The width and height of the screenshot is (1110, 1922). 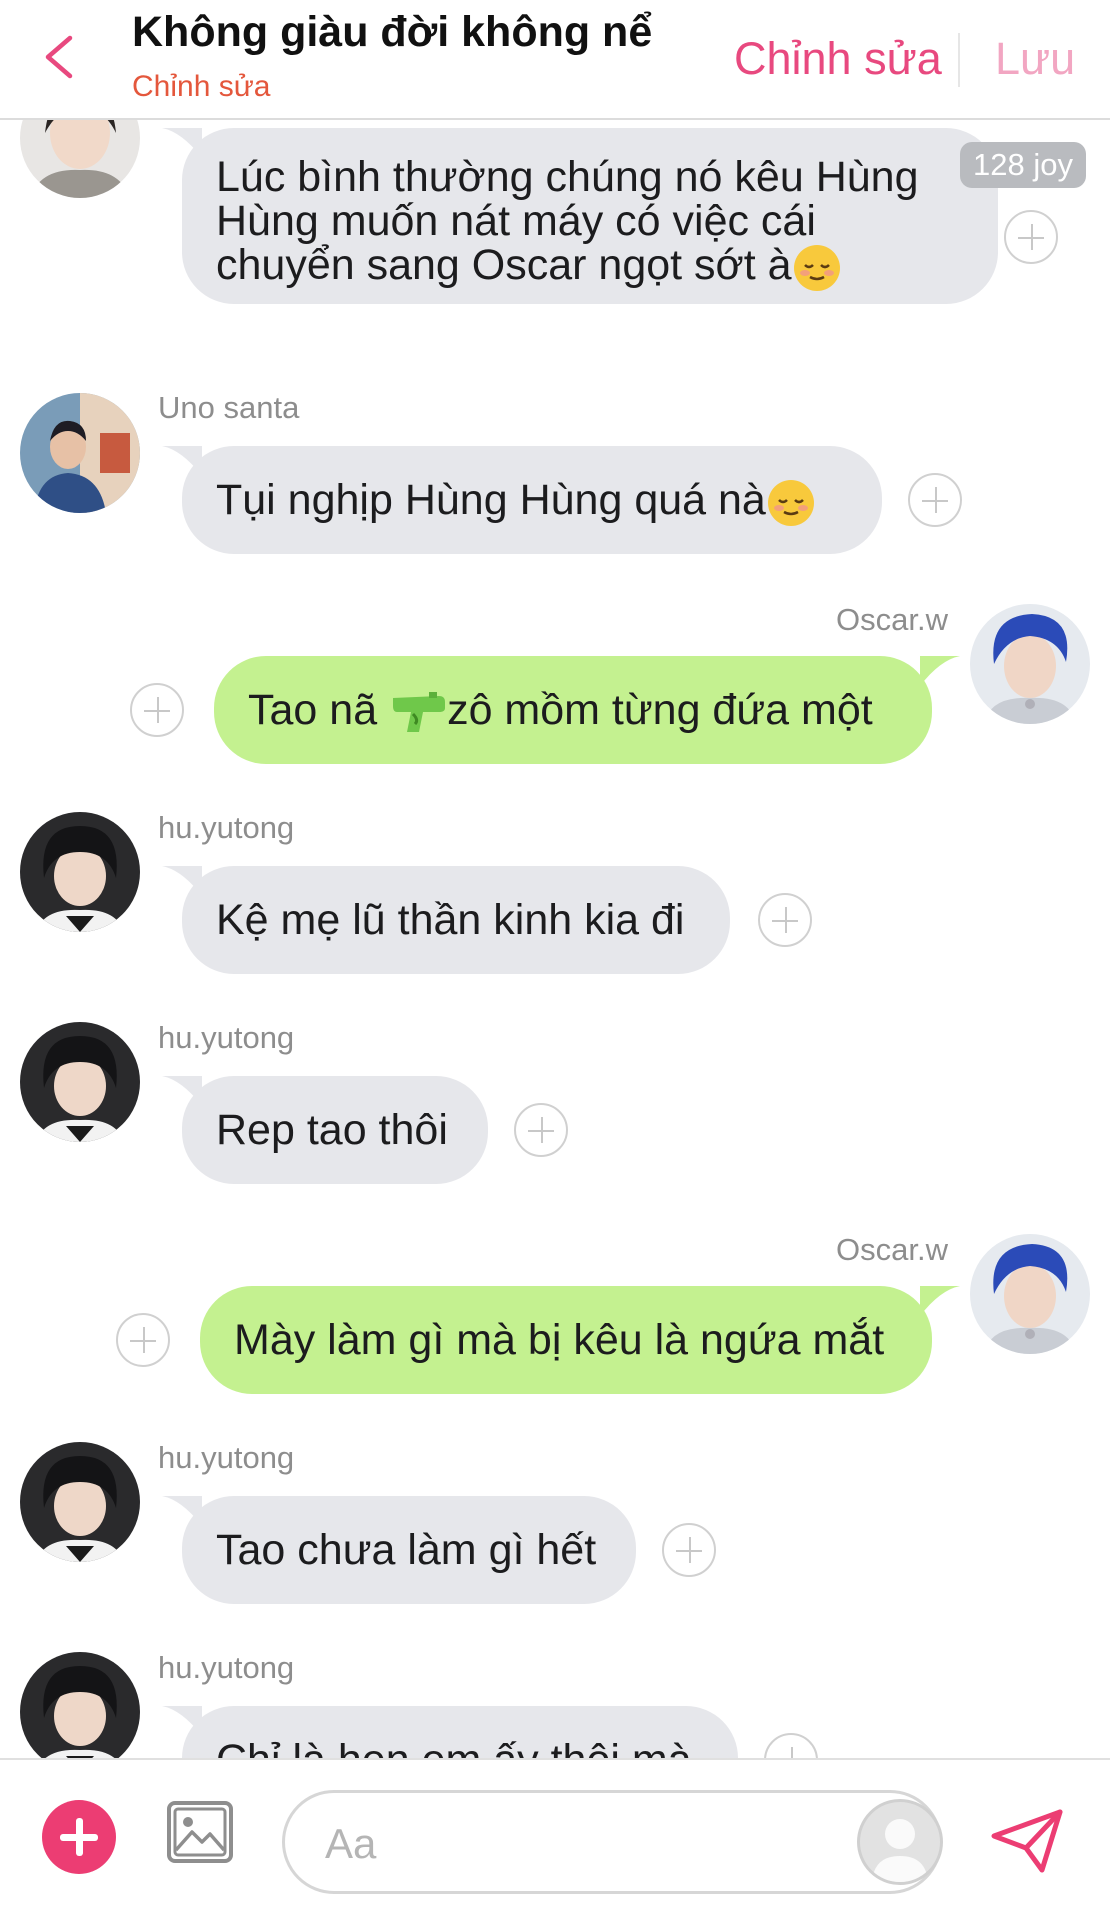 I want to click on image-icon, so click(x=200, y=1832).